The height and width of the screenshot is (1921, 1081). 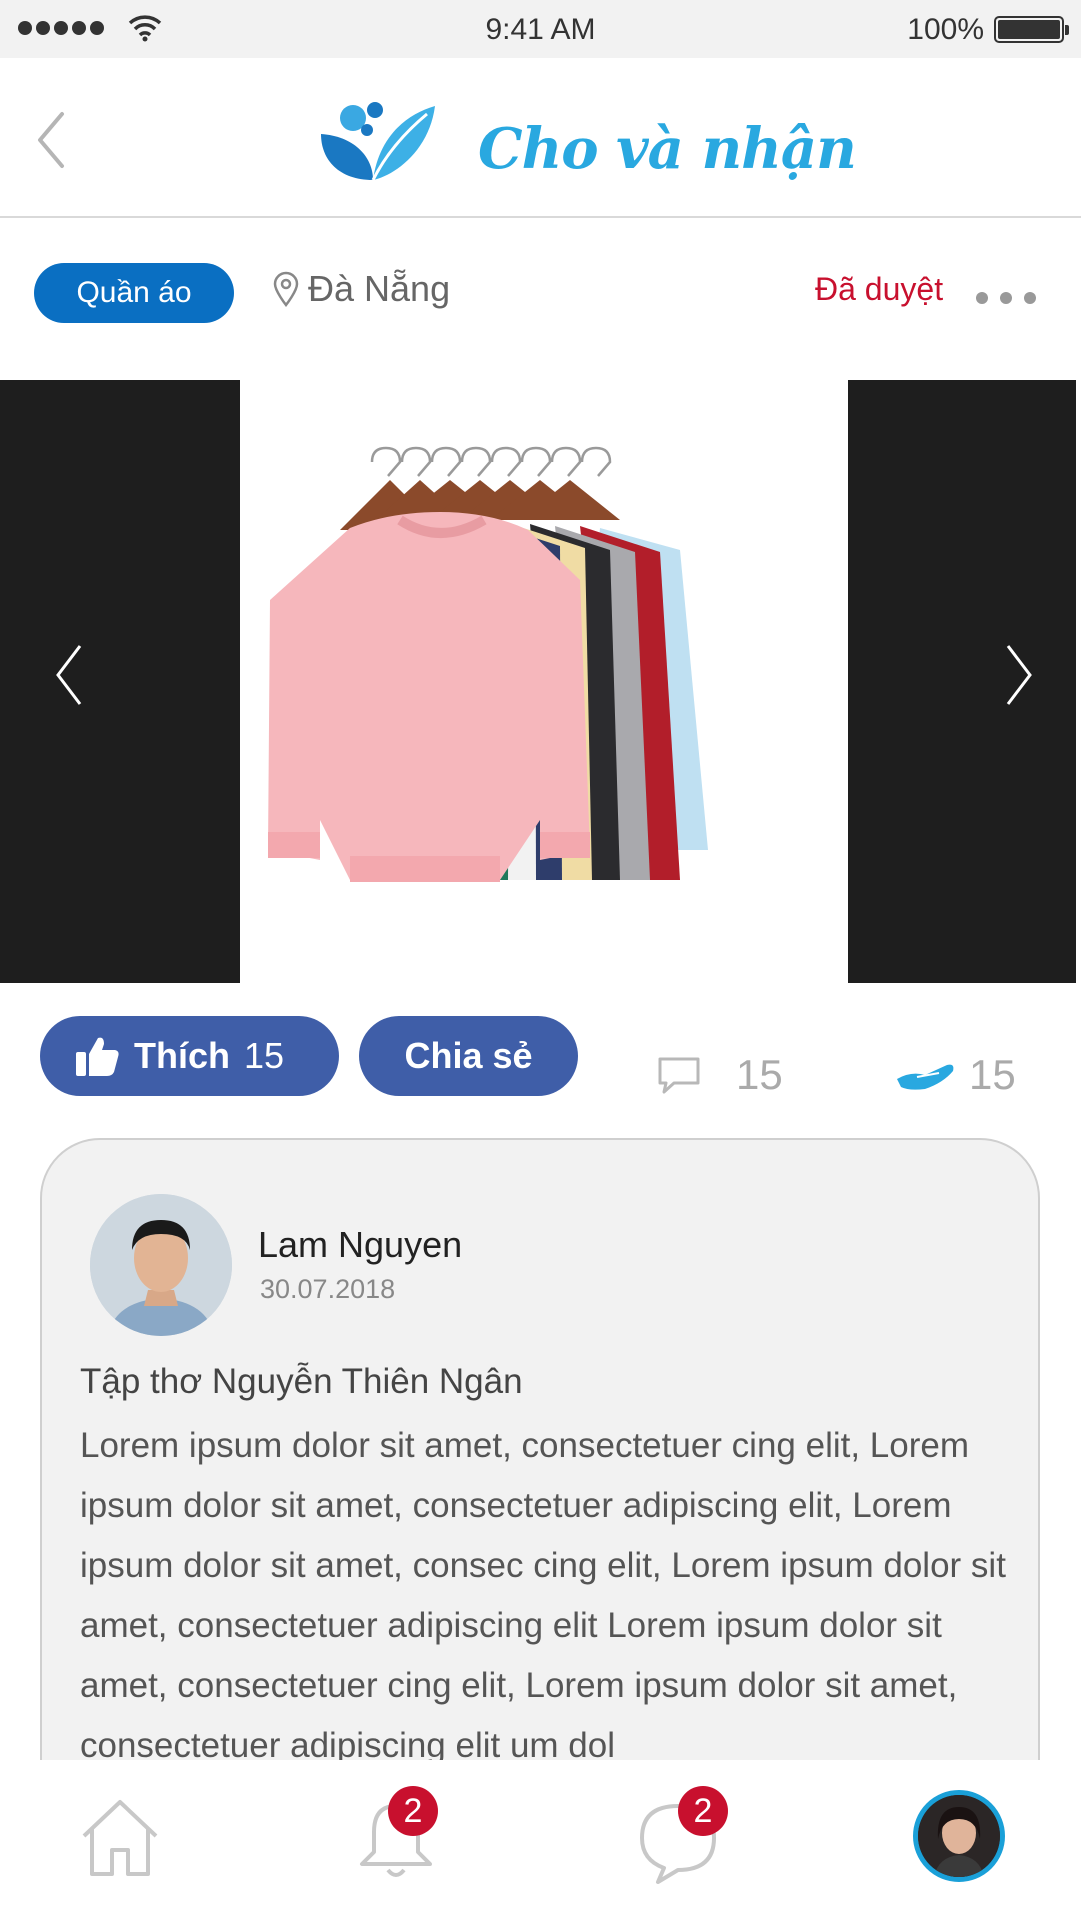 I want to click on battery-icon, so click(x=1031, y=29).